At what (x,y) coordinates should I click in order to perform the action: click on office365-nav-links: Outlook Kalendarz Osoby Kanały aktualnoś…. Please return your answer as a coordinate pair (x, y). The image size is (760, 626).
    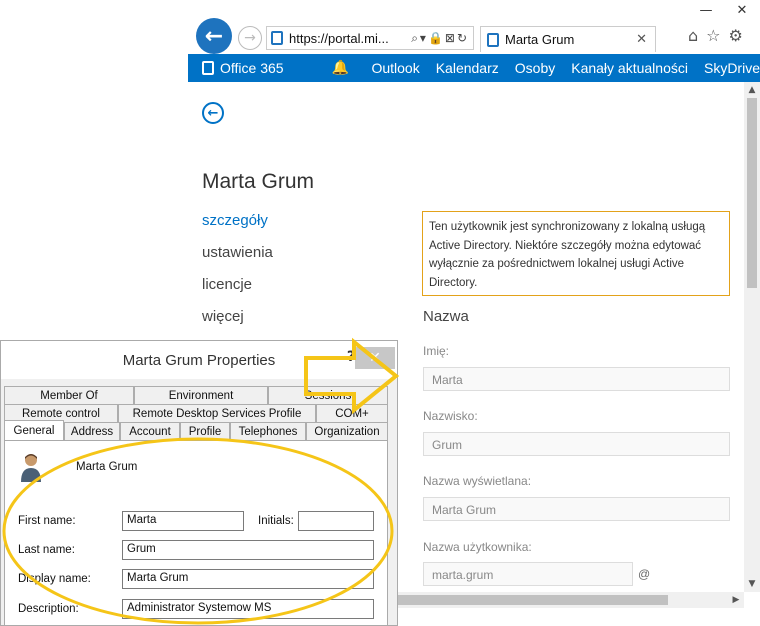
    Looking at the image, I should click on (565, 68).